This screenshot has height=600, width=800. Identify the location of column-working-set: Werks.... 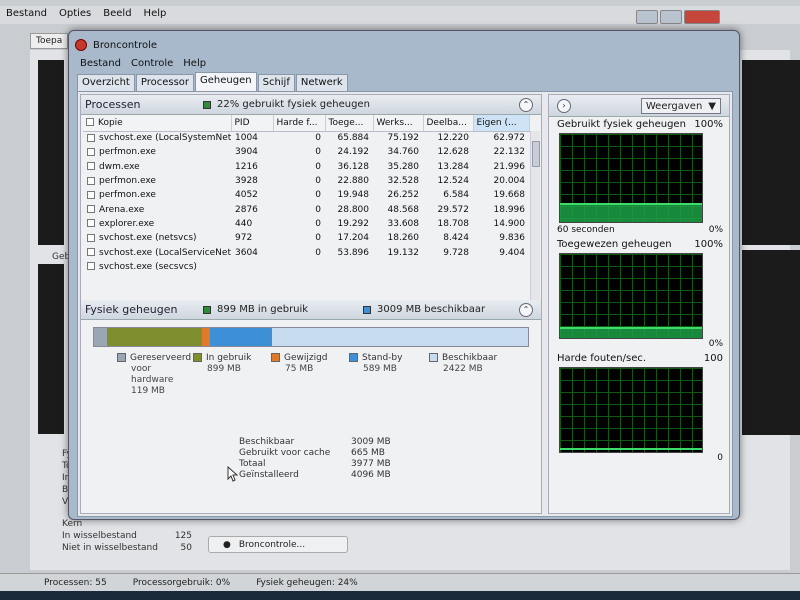
(398, 123).